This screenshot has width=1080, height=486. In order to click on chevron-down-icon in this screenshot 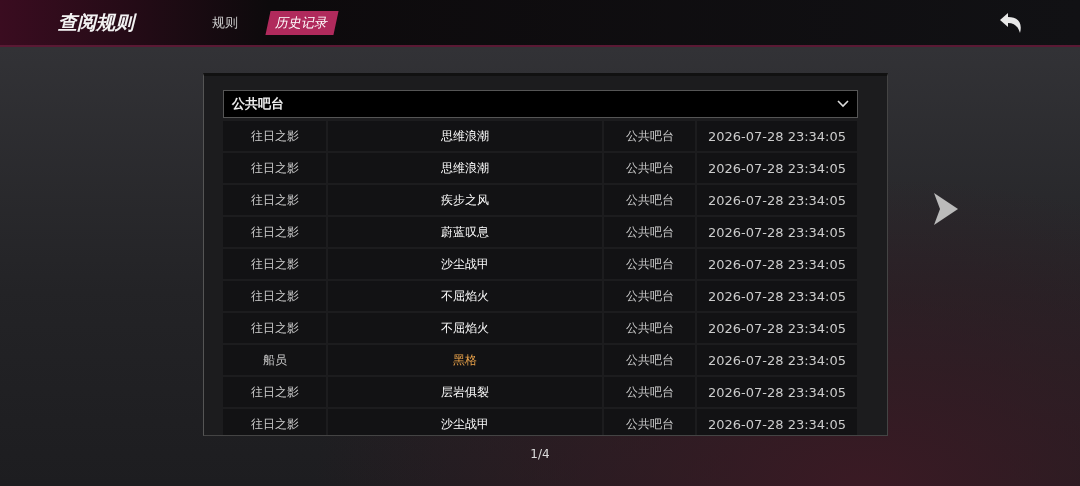, I will do `click(843, 104)`.